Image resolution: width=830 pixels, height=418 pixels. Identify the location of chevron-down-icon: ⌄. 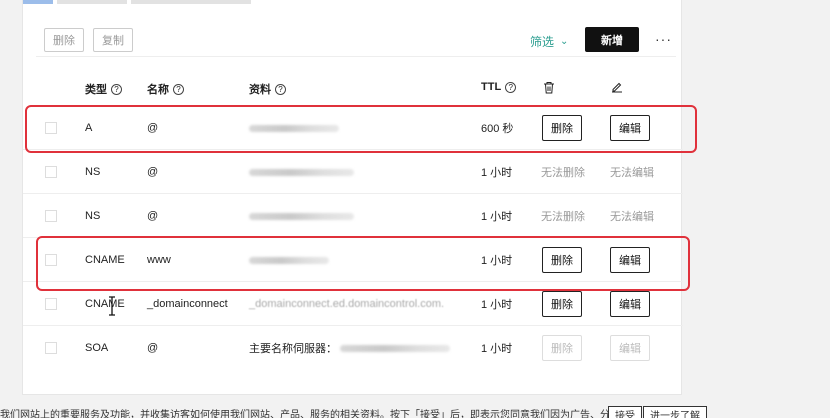
(564, 41).